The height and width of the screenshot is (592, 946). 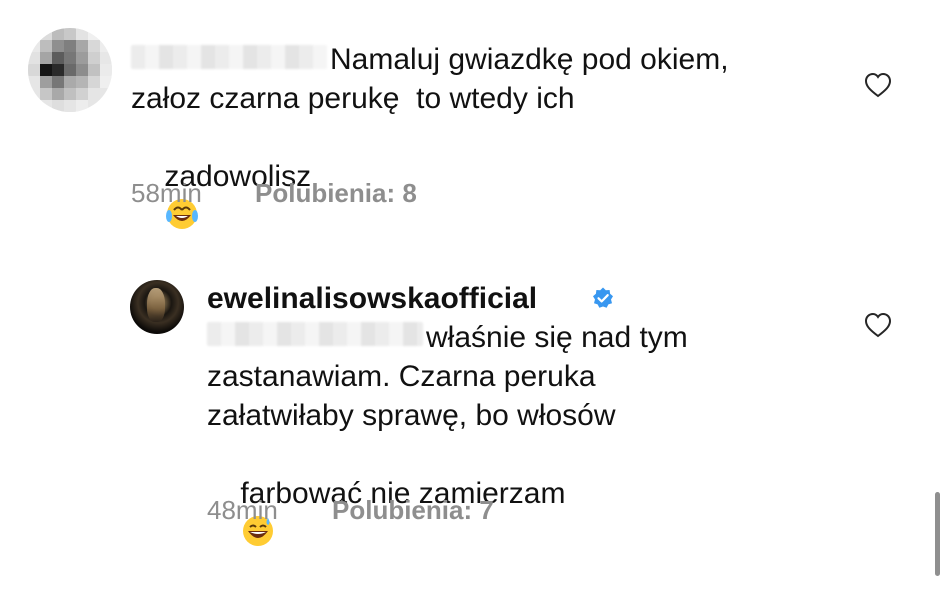 What do you see at coordinates (937, 534) in the screenshot?
I see `scrollbar` at bounding box center [937, 534].